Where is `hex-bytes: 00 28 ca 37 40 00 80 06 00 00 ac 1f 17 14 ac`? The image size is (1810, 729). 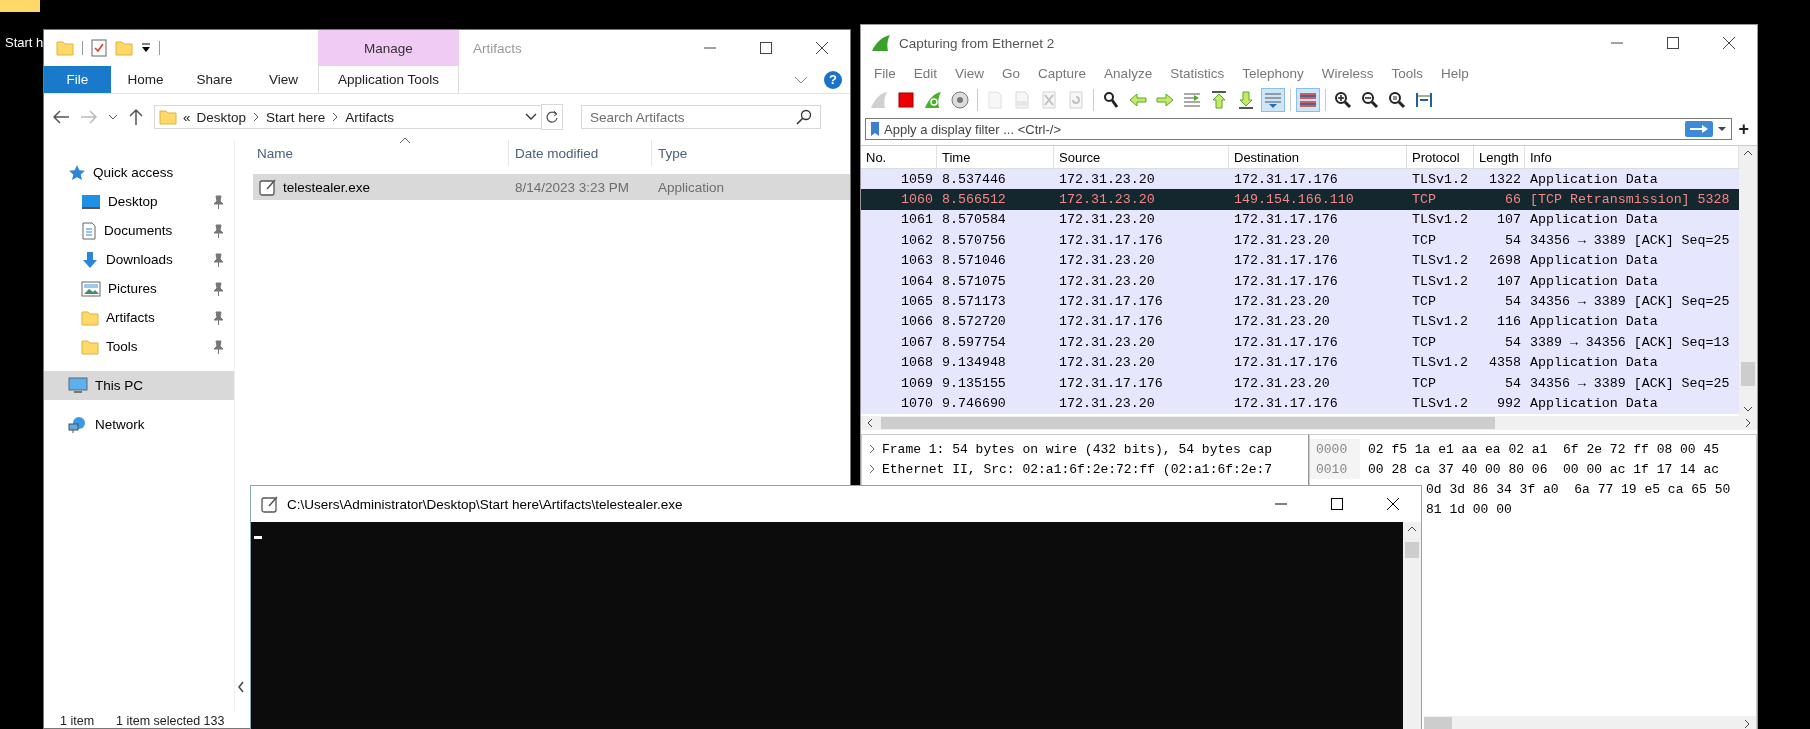 hex-bytes: 00 28 ca 37 40 00 80 06 00 00 ac 1f 17 14 ac is located at coordinates (1543, 469).